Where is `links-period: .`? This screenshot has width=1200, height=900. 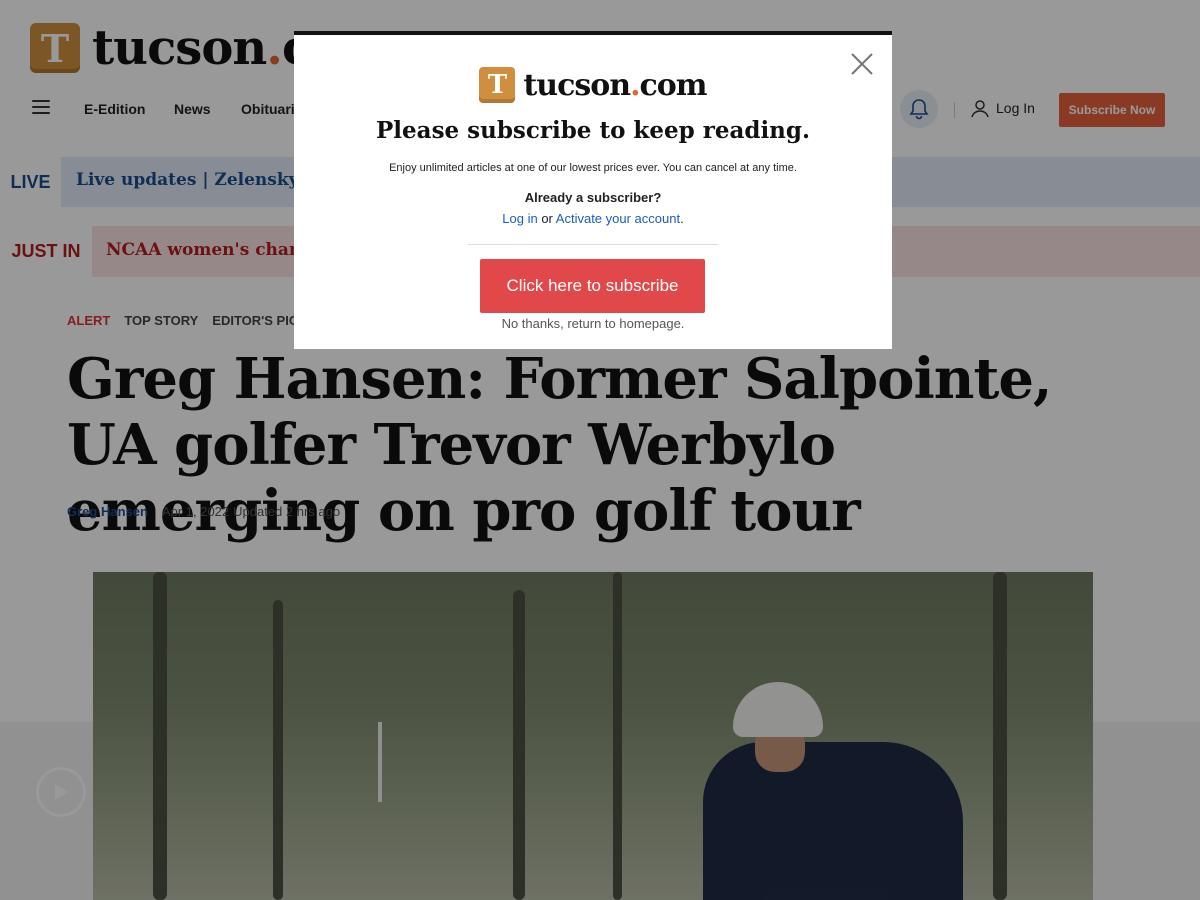 links-period: . is located at coordinates (682, 218).